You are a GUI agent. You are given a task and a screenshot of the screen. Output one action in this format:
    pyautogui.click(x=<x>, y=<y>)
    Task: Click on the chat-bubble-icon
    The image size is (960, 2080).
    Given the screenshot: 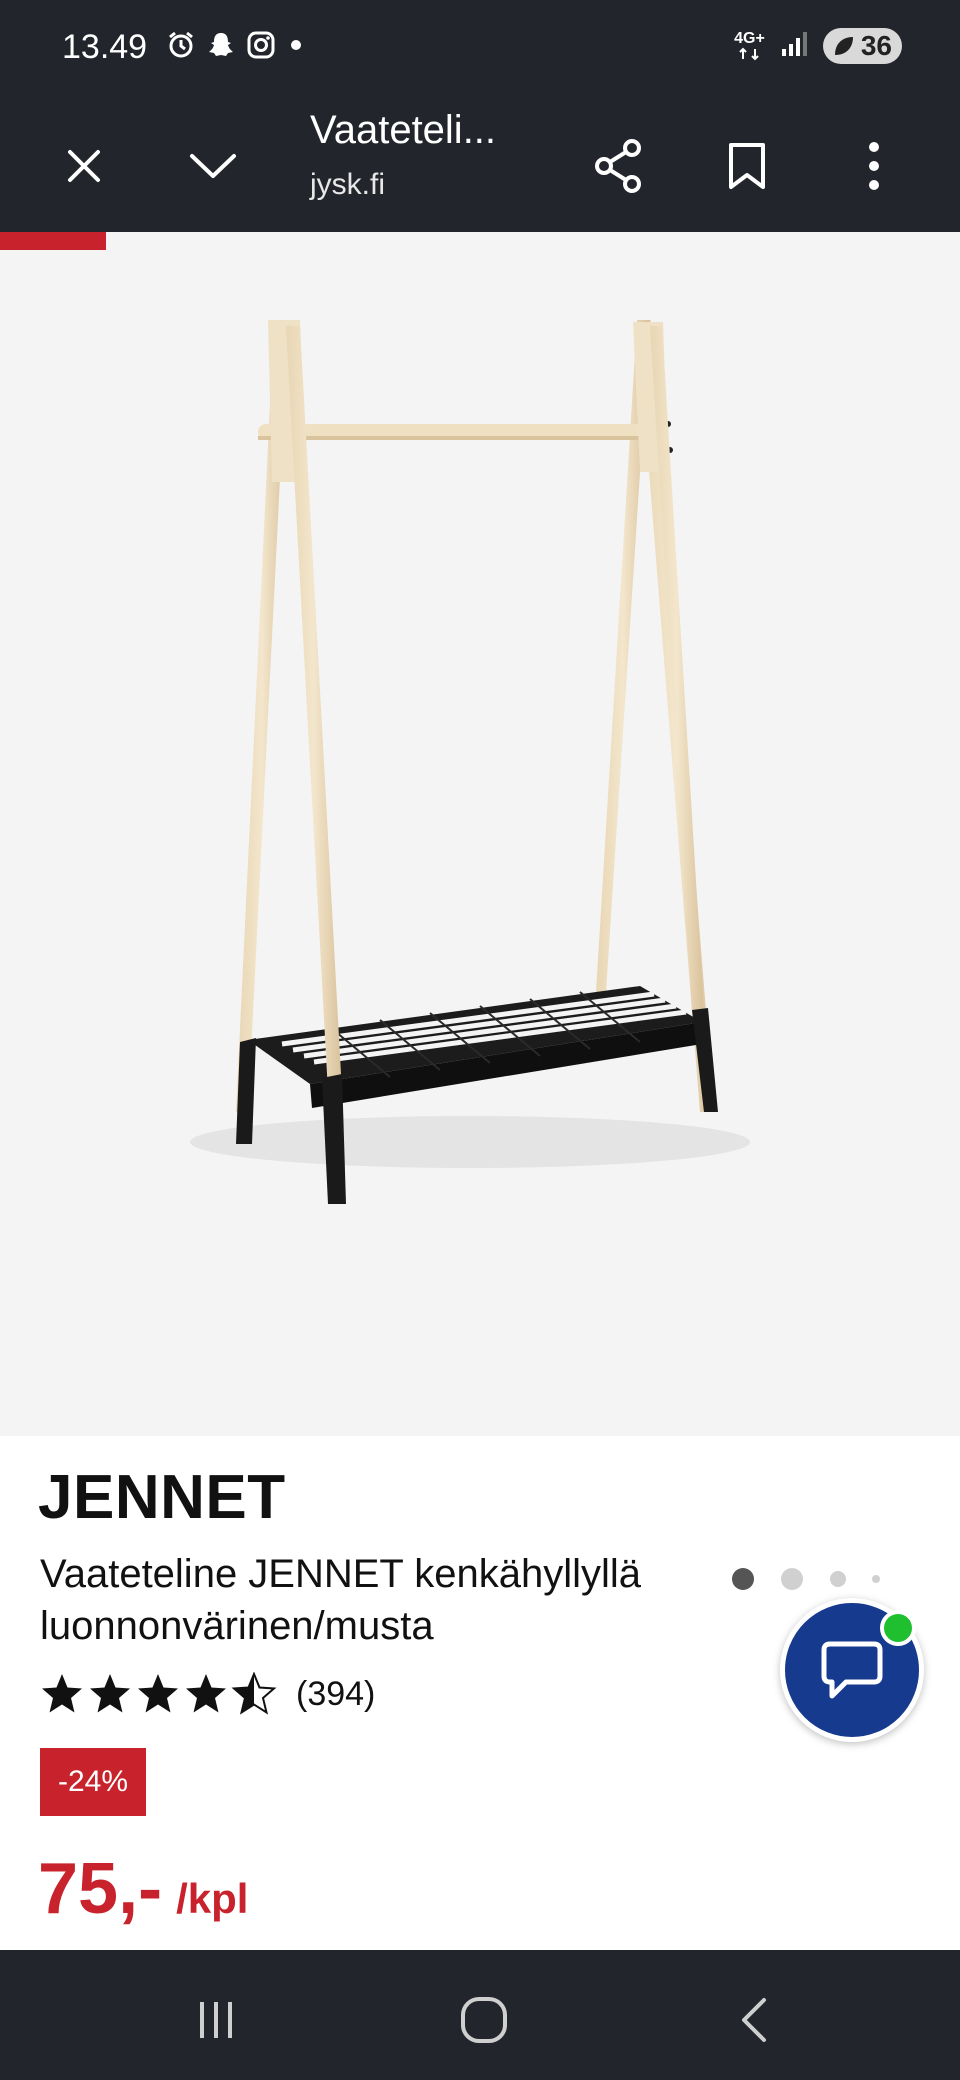 What is the action you would take?
    pyautogui.click(x=852, y=1670)
    